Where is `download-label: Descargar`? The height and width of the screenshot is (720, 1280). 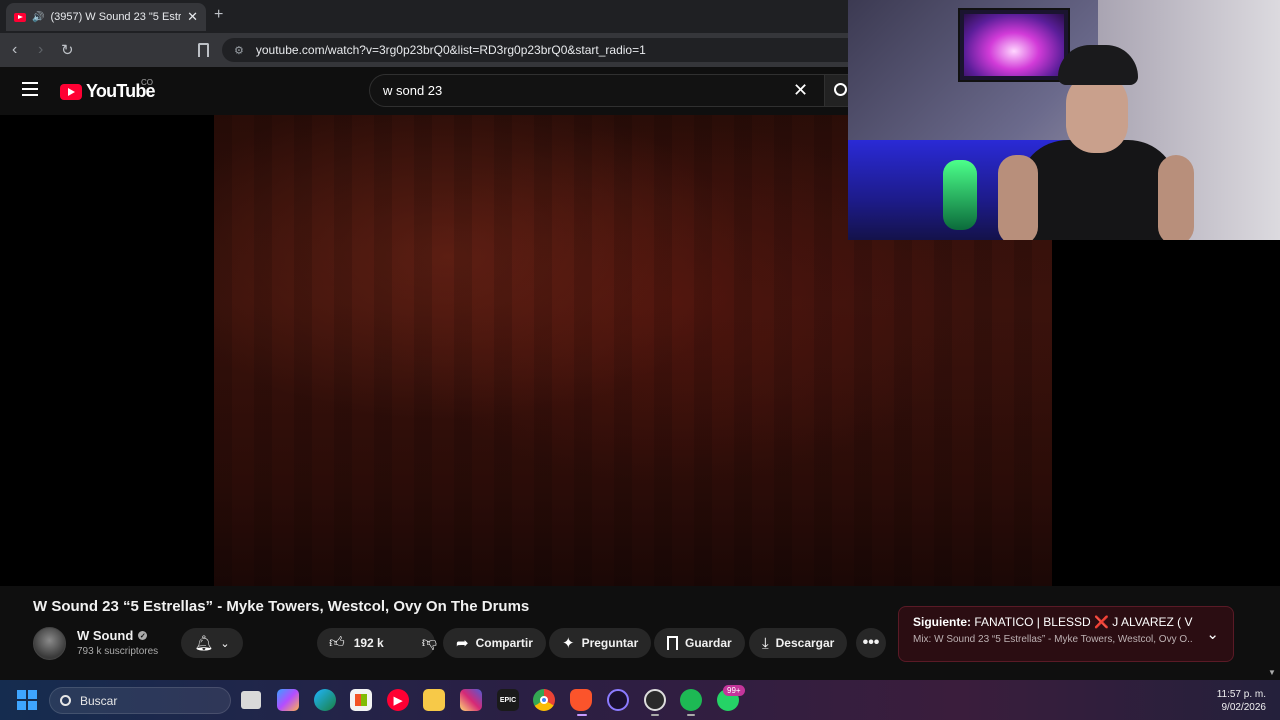 download-label: Descargar is located at coordinates (805, 643).